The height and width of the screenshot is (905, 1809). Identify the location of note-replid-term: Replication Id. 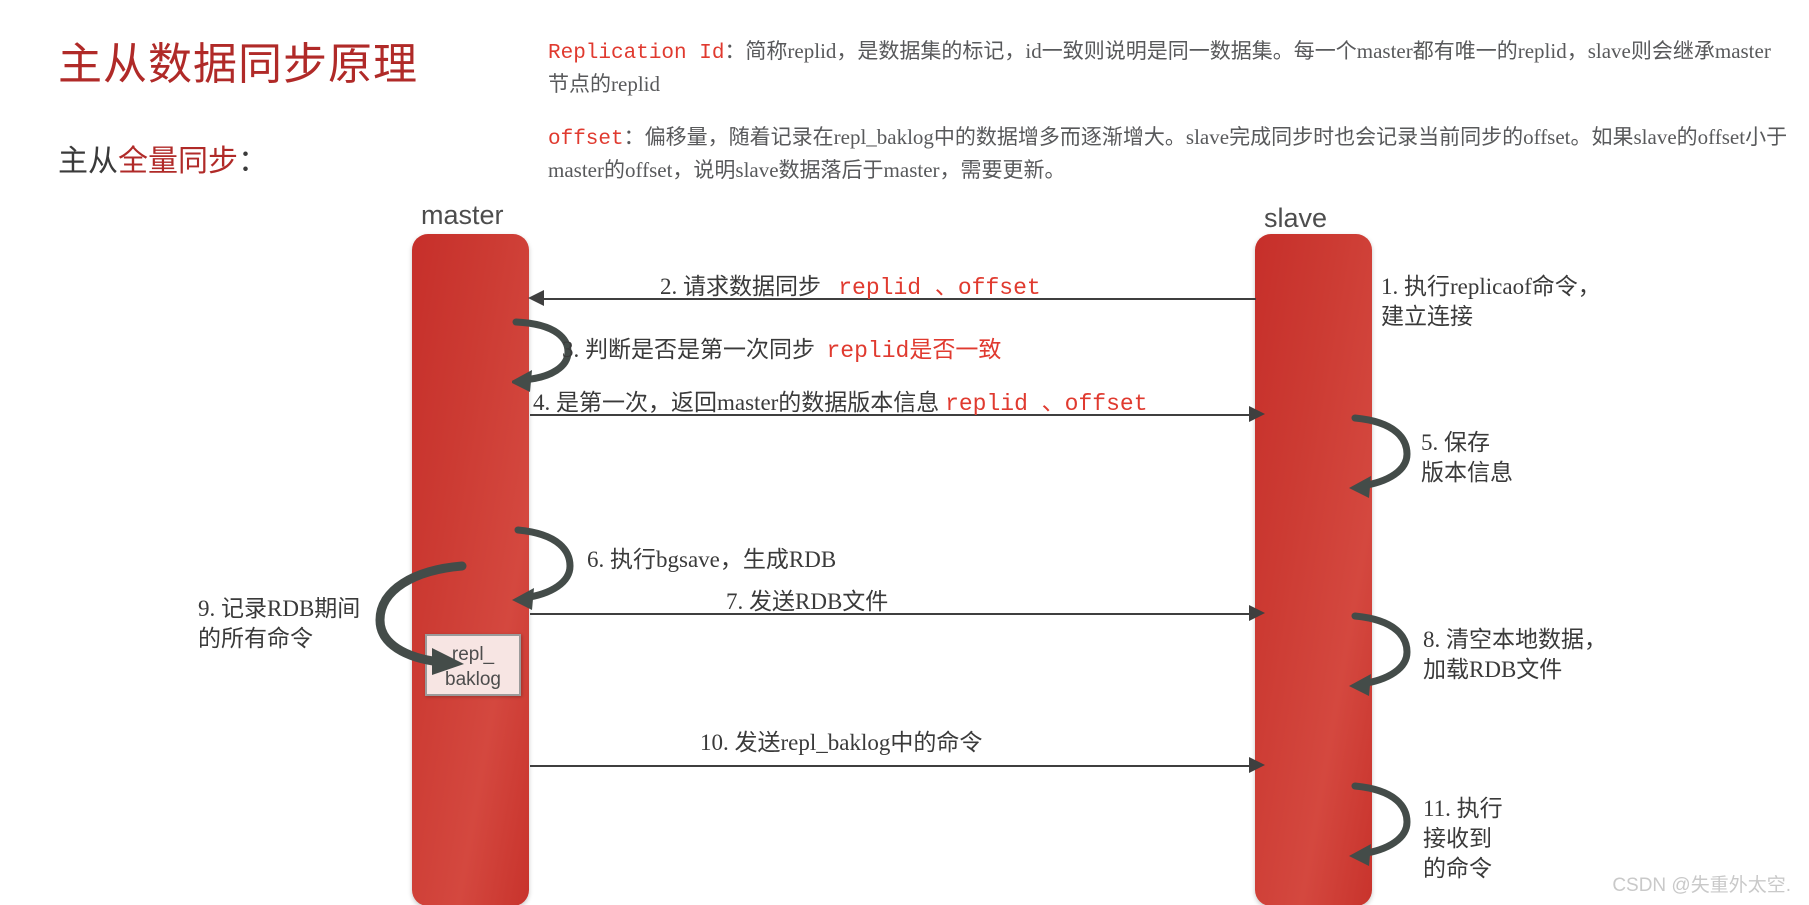
(636, 53).